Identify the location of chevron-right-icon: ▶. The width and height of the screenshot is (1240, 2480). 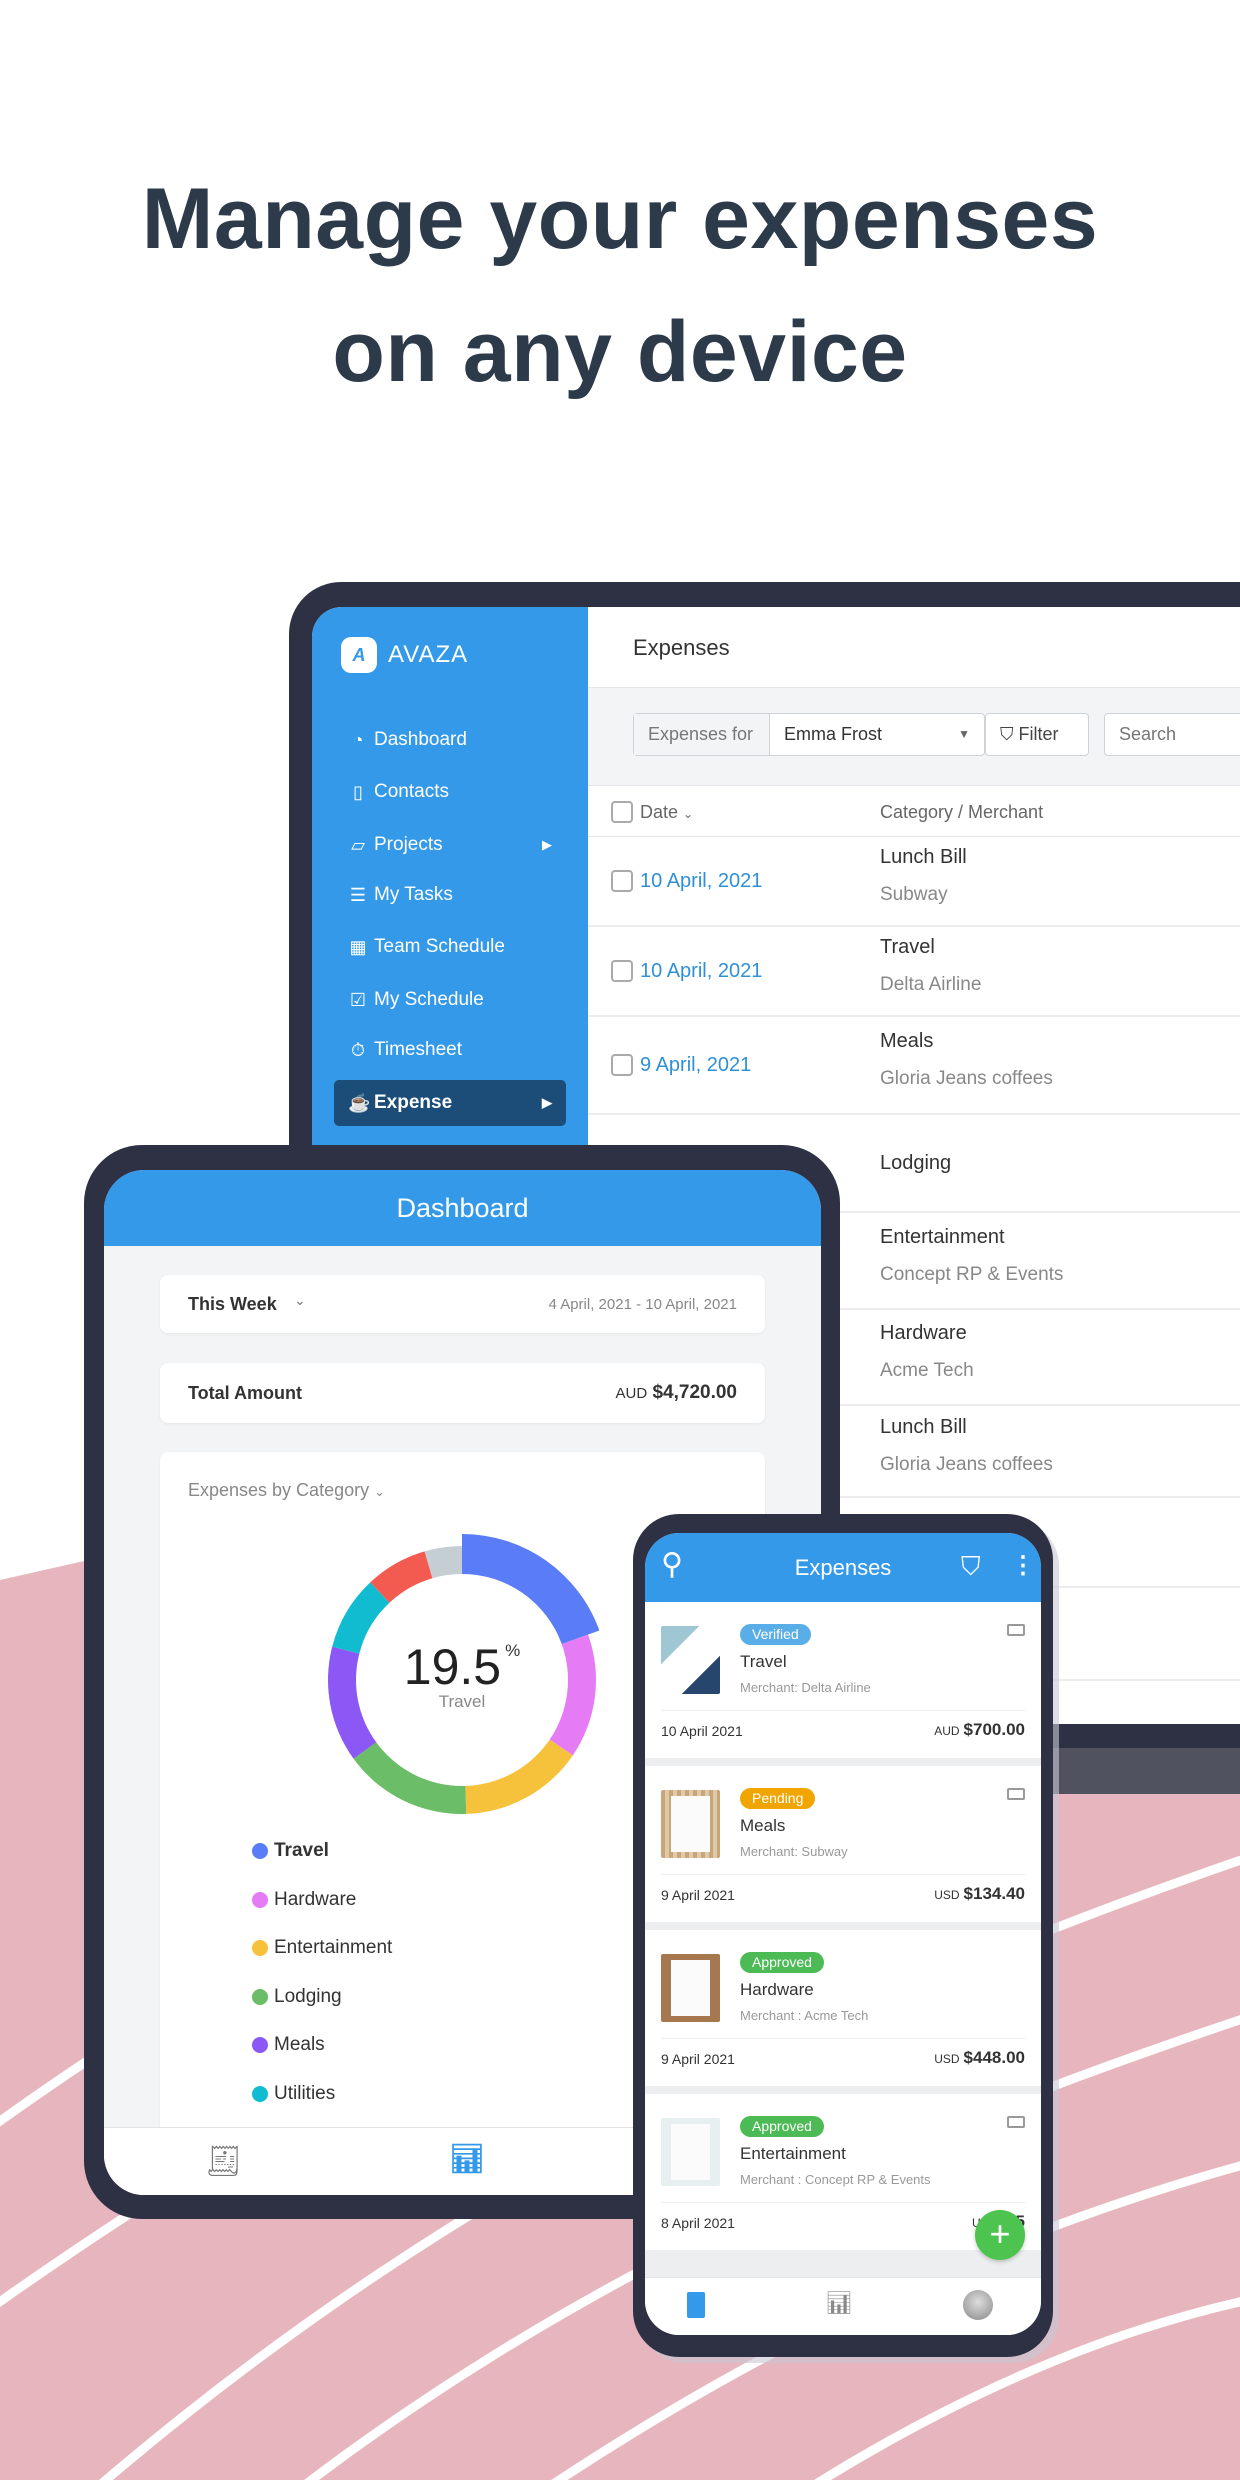
(547, 844).